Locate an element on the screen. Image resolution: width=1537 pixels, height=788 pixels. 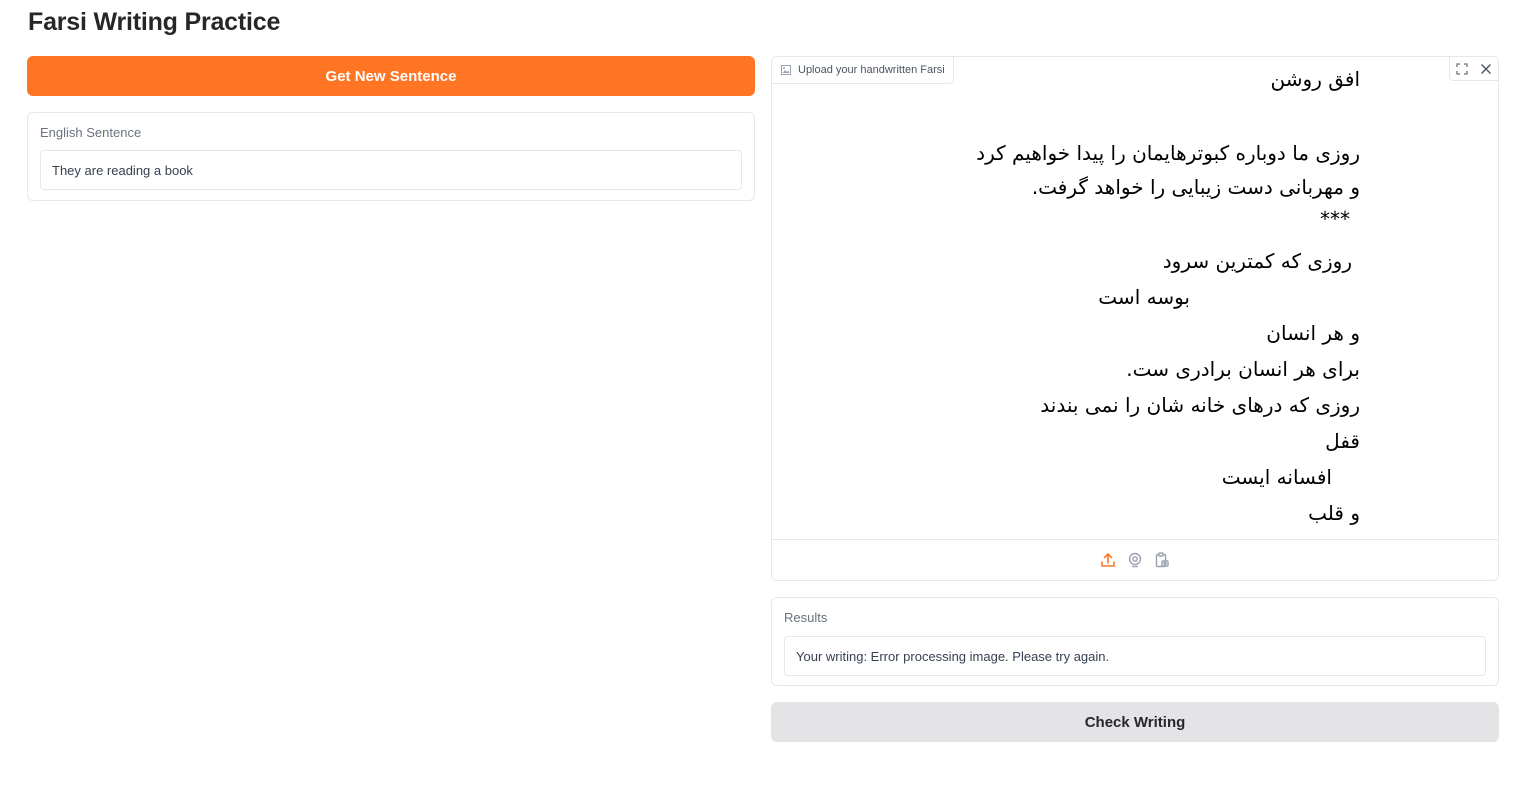
image-text-line: افسانه ایست is located at coordinates (1276, 477).